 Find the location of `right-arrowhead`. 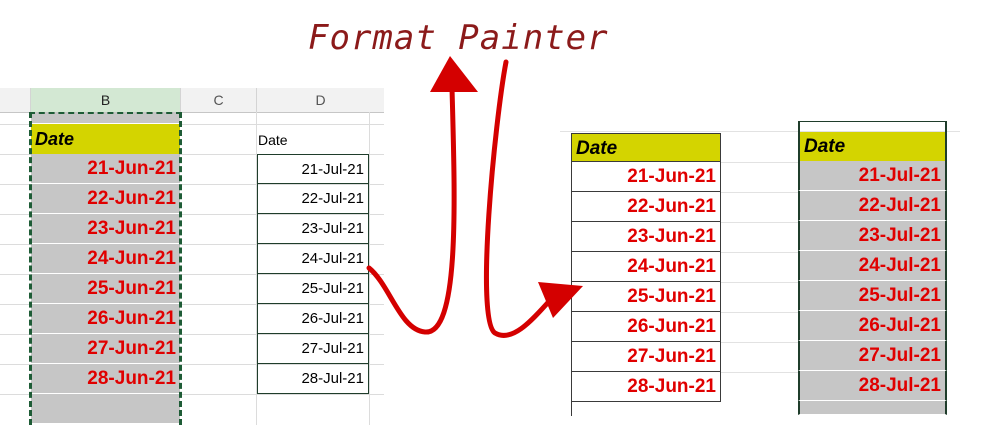

right-arrowhead is located at coordinates (560, 300).